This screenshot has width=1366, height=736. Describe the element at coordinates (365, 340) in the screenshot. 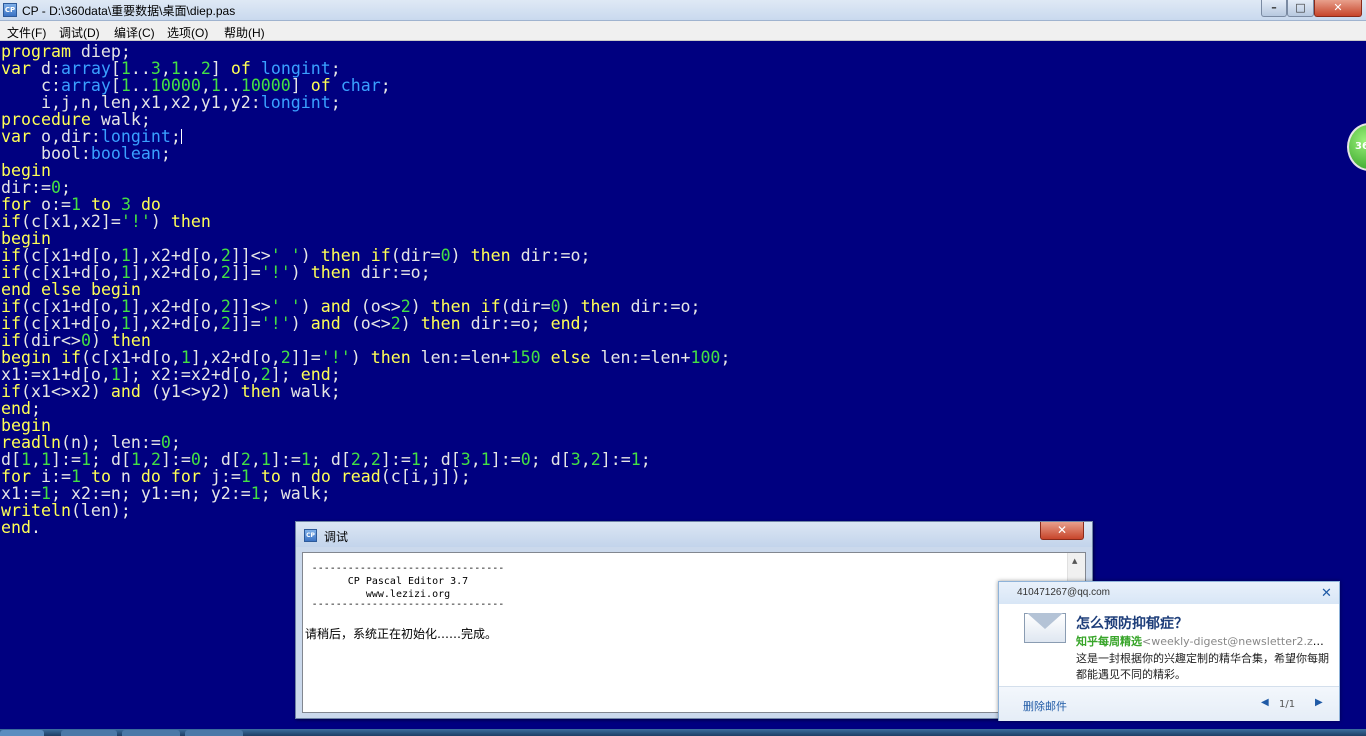

I see `code-line: if(dir<>0) then` at that location.